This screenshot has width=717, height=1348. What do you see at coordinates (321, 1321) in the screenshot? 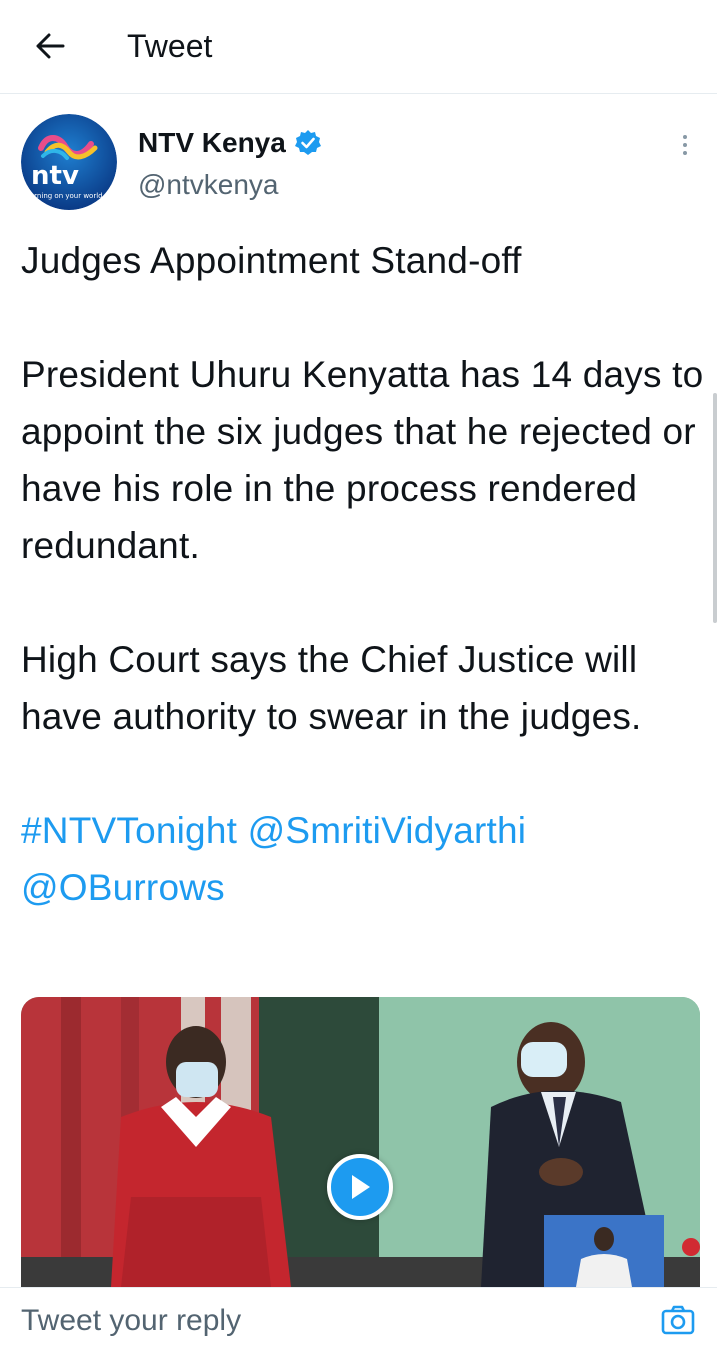
I see `reply-input` at bounding box center [321, 1321].